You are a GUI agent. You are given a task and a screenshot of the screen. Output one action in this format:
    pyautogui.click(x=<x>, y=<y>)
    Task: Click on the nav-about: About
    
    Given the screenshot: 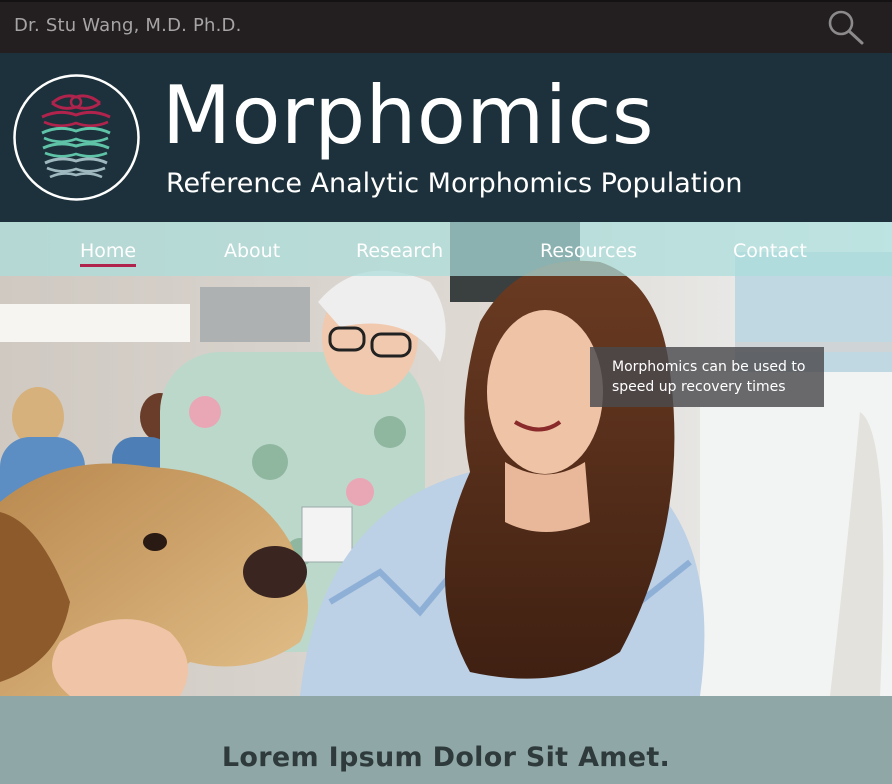 What is the action you would take?
    pyautogui.click(x=252, y=251)
    